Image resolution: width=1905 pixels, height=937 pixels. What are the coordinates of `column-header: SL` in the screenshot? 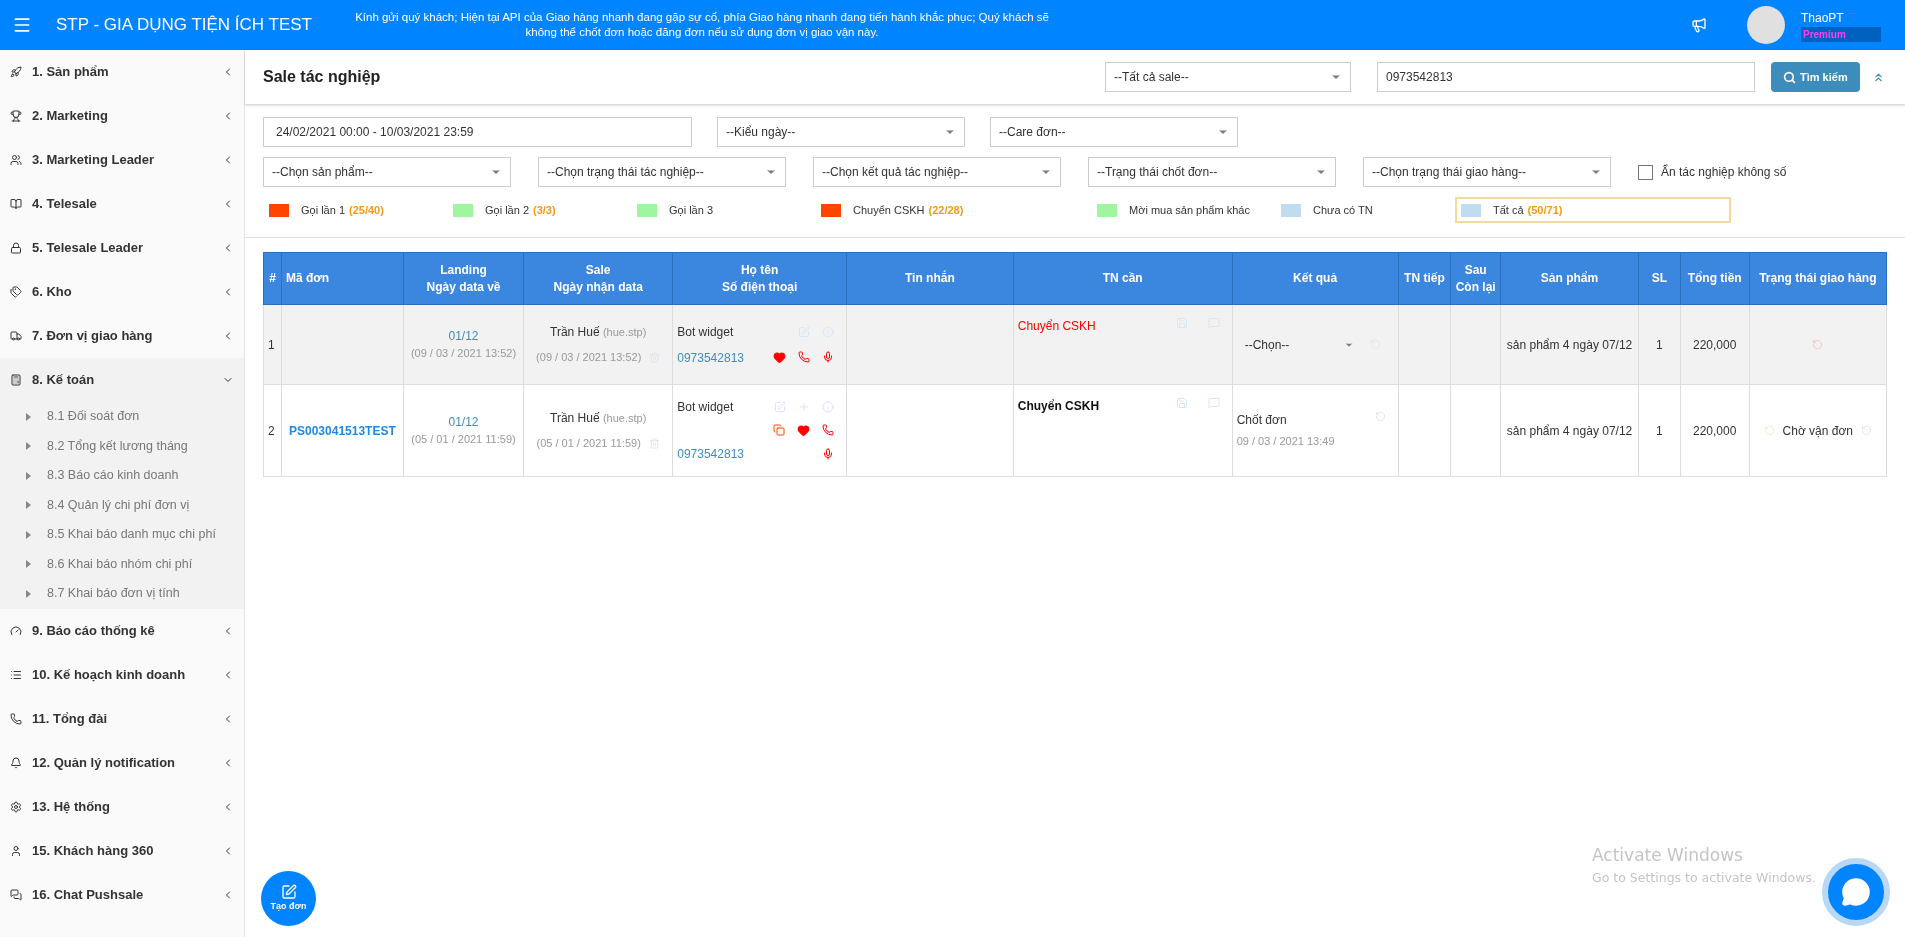 It's located at (1659, 278).